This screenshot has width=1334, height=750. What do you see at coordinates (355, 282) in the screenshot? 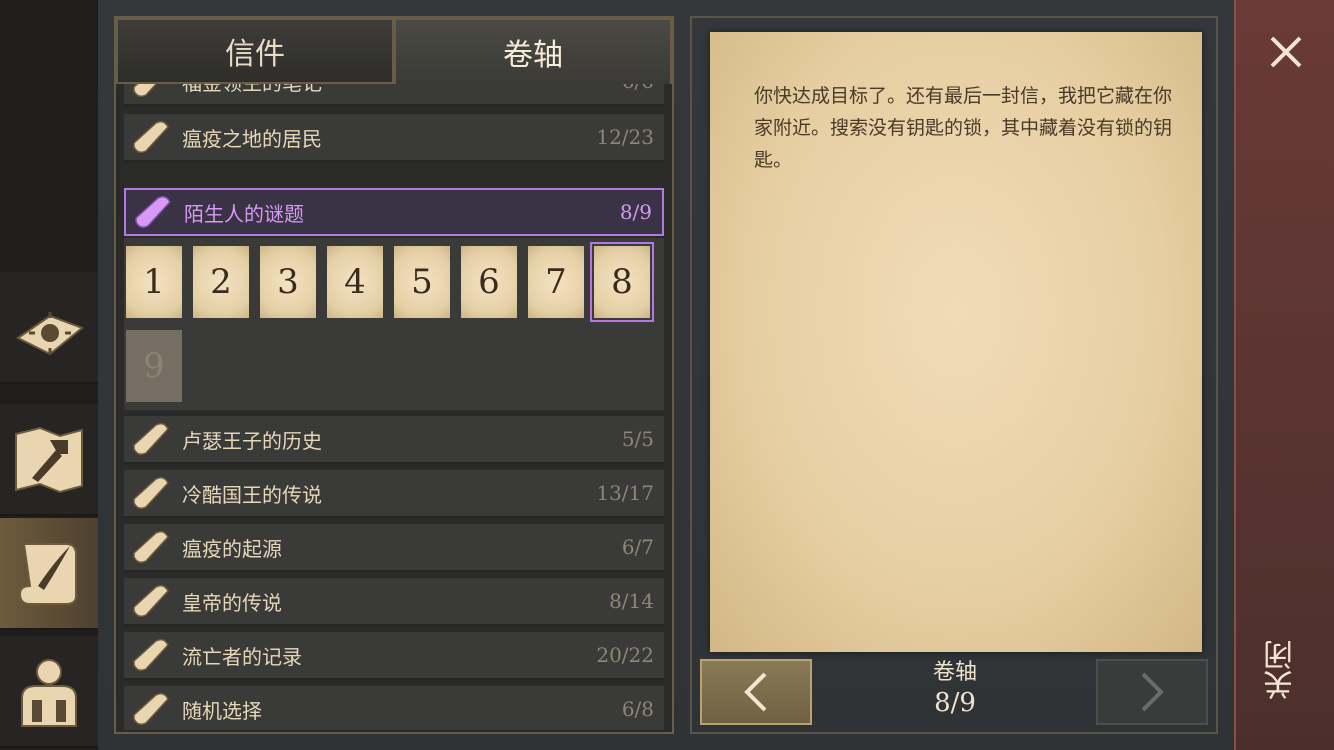
I see `page-tile: 4` at bounding box center [355, 282].